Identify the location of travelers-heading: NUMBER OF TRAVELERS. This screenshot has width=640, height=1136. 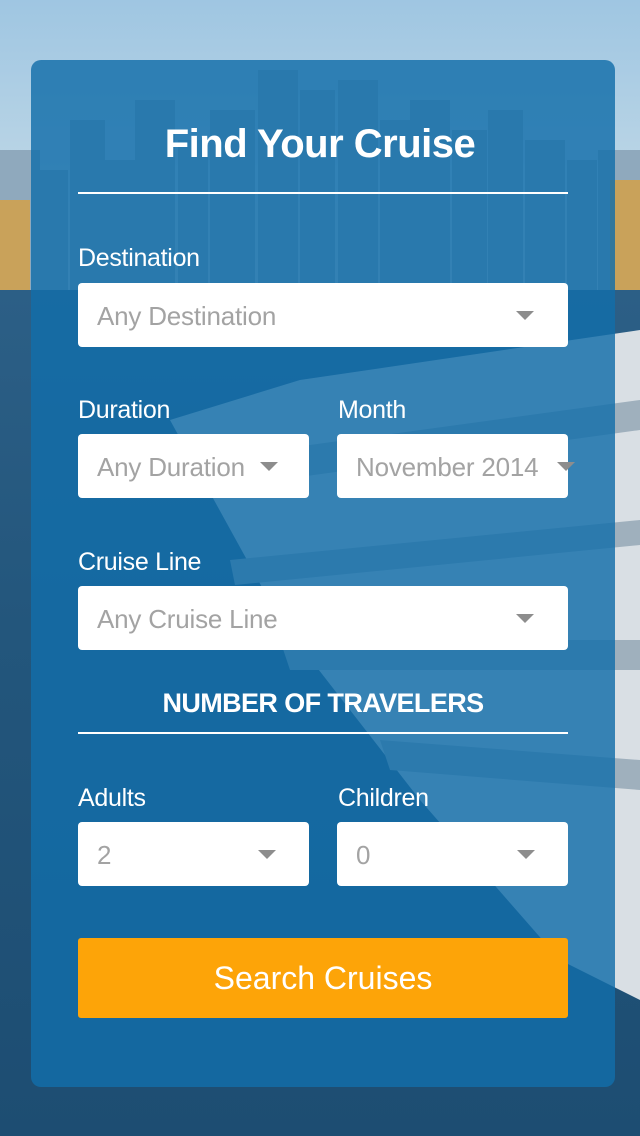
(323, 703).